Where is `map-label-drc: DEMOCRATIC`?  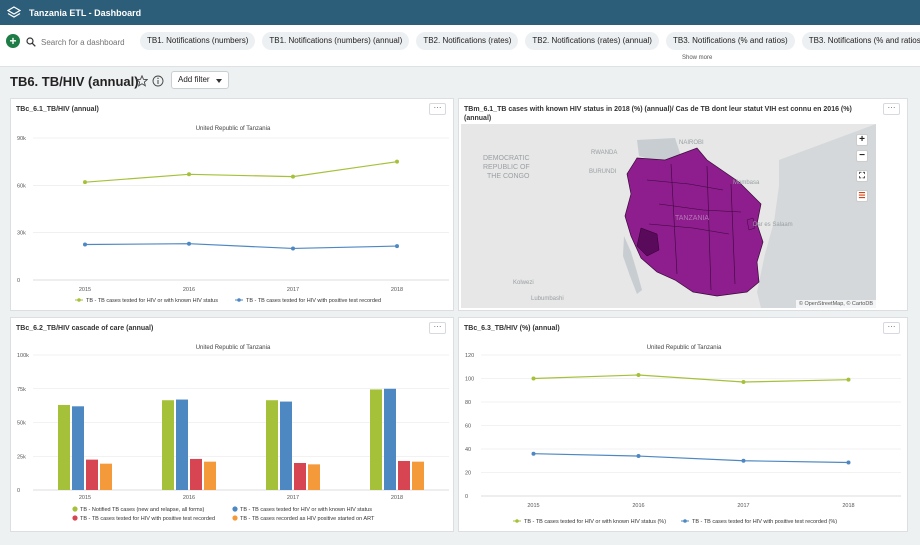 map-label-drc: DEMOCRATIC is located at coordinates (506, 158).